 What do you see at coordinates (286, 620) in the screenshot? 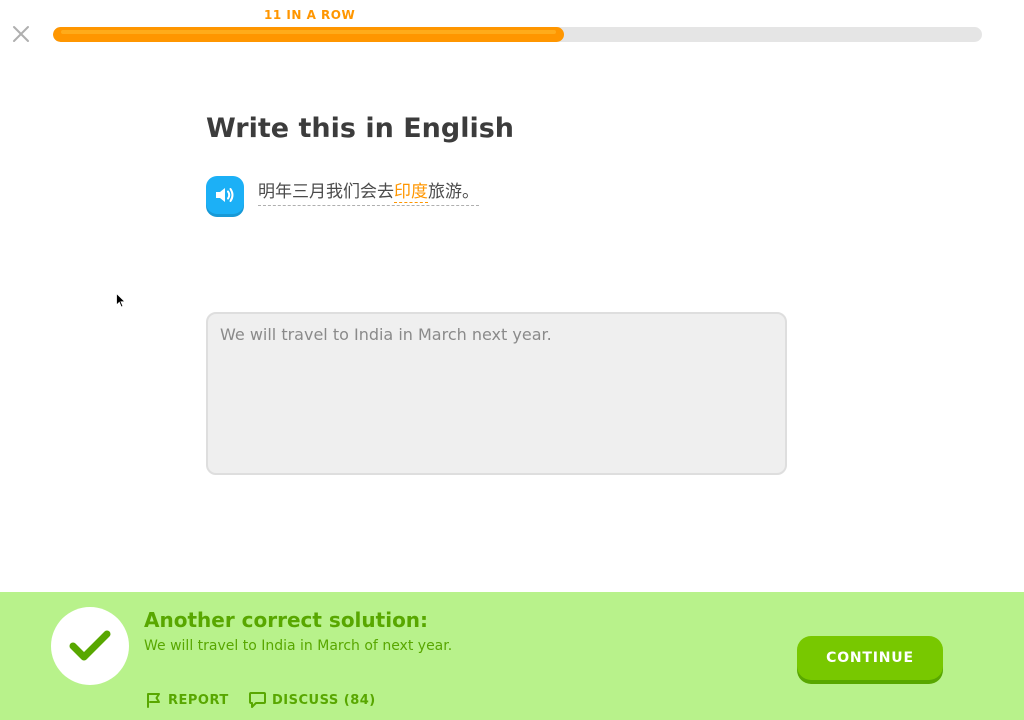
I see `feedback-heading: Another correct solution:` at bounding box center [286, 620].